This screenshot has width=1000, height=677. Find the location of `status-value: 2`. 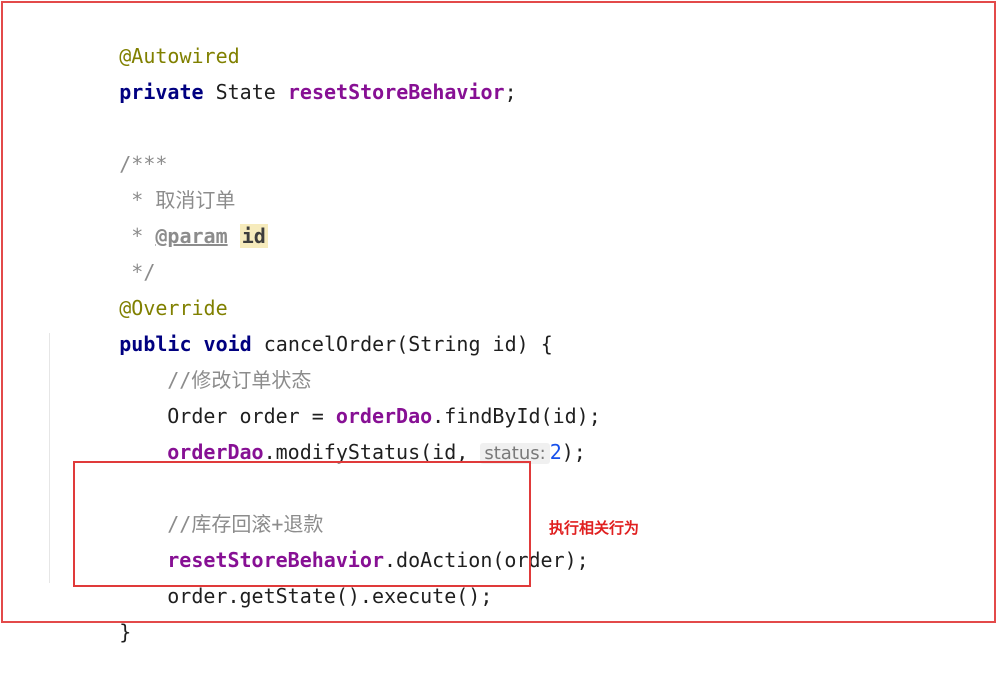

status-value: 2 is located at coordinates (555, 452).